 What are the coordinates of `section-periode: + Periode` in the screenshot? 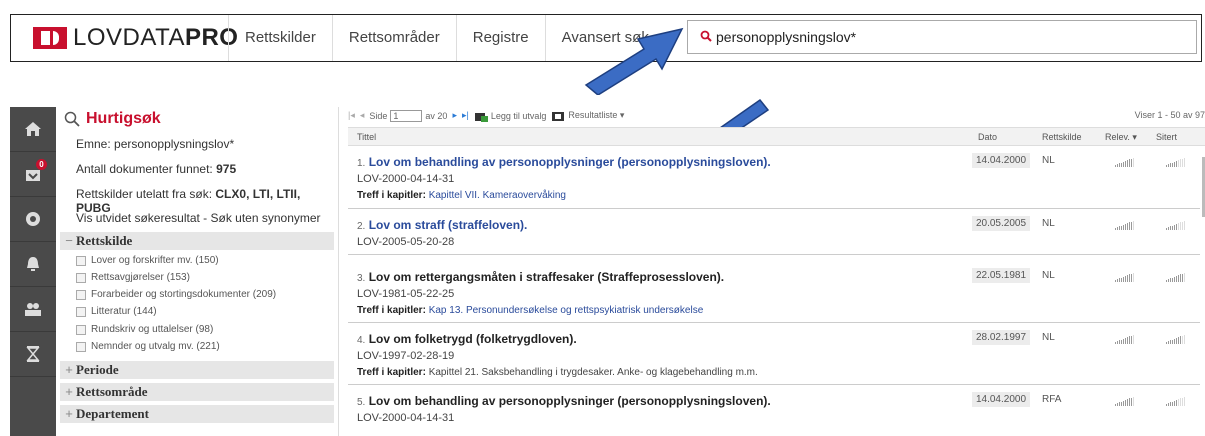 It's located at (197, 370).